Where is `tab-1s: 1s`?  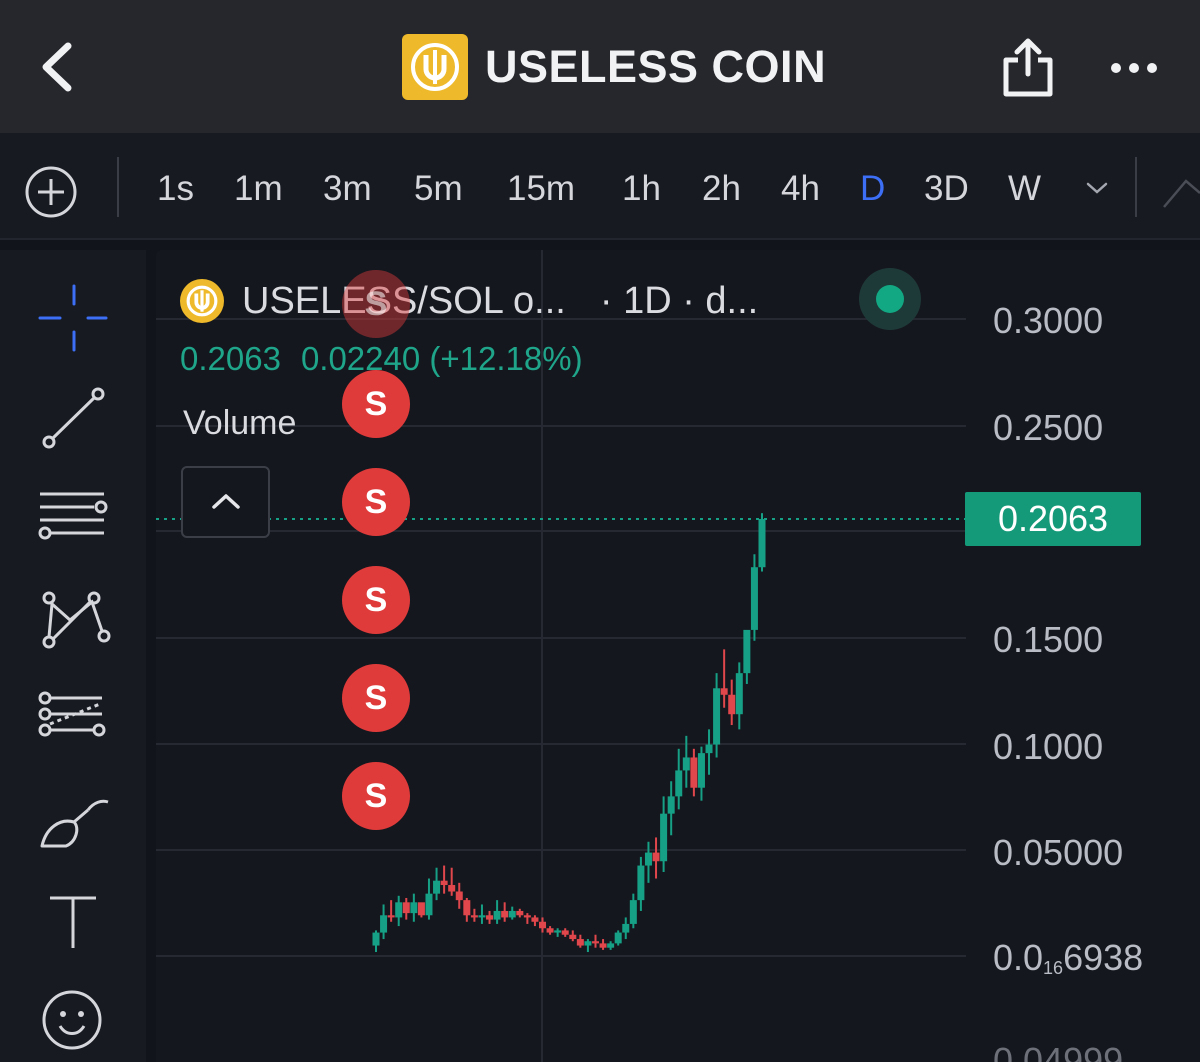
tab-1s: 1s is located at coordinates (175, 189).